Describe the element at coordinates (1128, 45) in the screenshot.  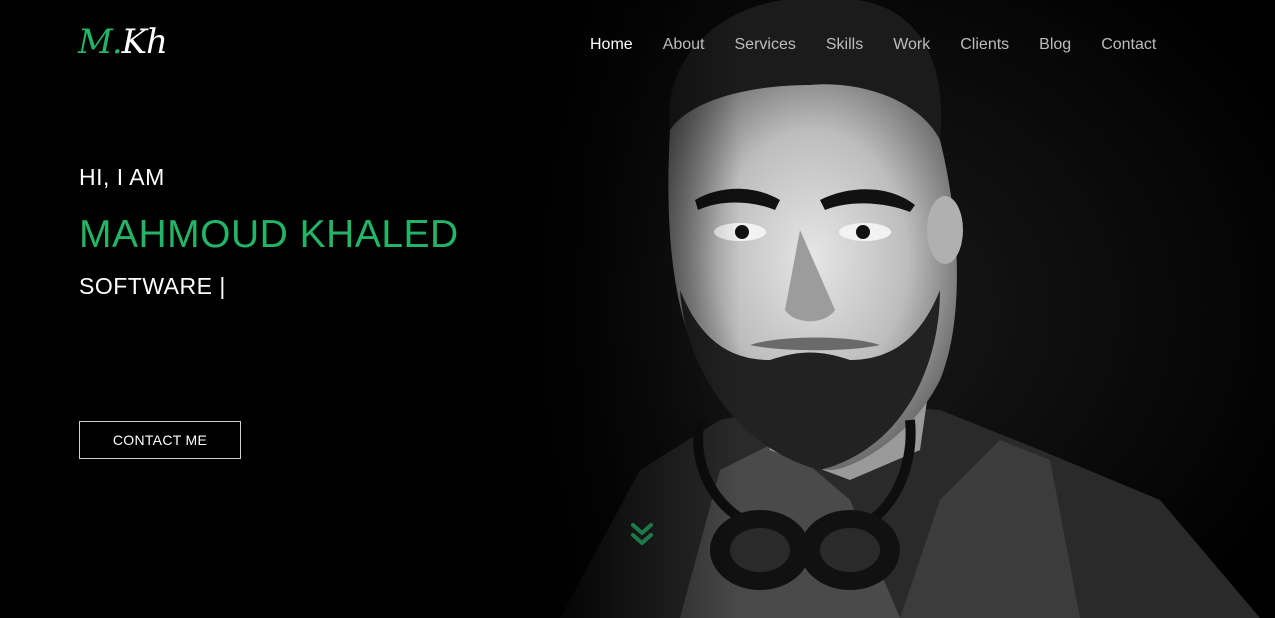
I see `nav-contact: Contact` at that location.